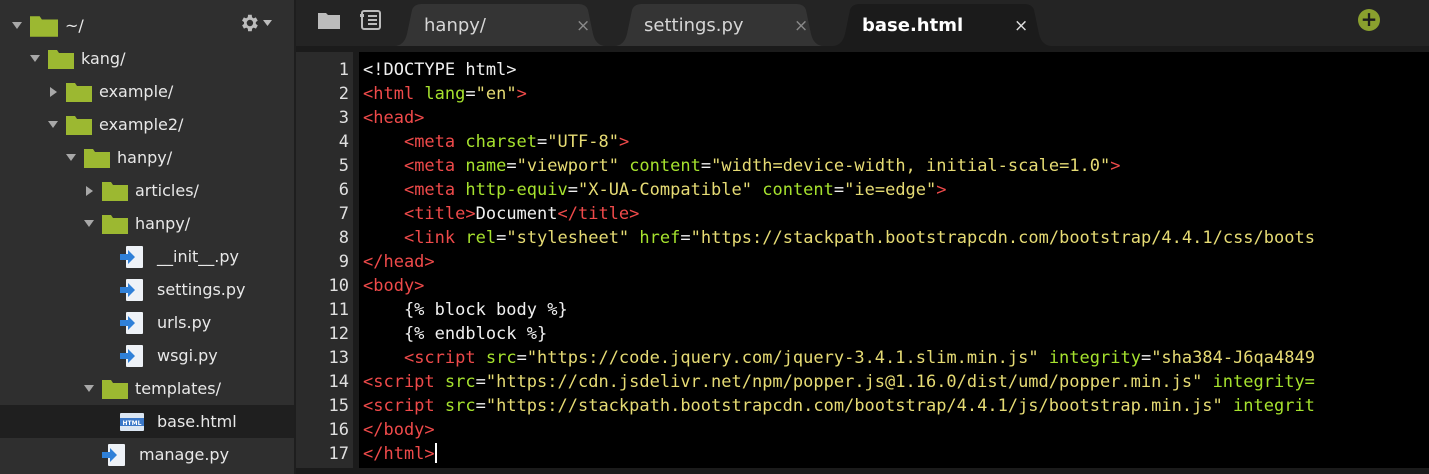 Image resolution: width=1429 pixels, height=474 pixels. I want to click on line-number: 1, so click(343, 70).